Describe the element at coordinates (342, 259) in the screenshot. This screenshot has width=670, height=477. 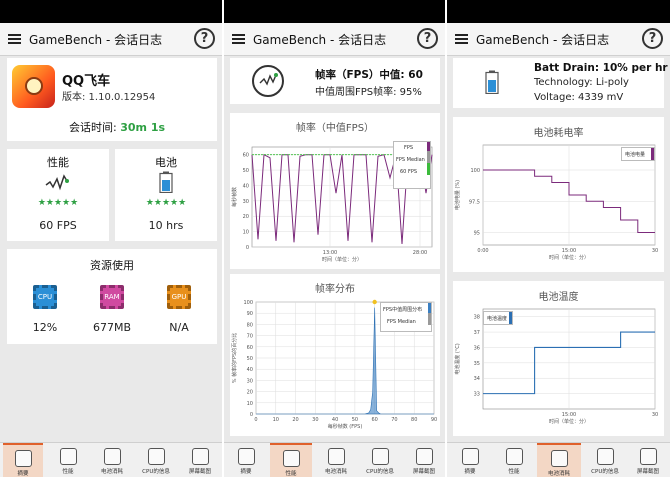
I see `x-axis-label: 时间（单位：分）` at that location.